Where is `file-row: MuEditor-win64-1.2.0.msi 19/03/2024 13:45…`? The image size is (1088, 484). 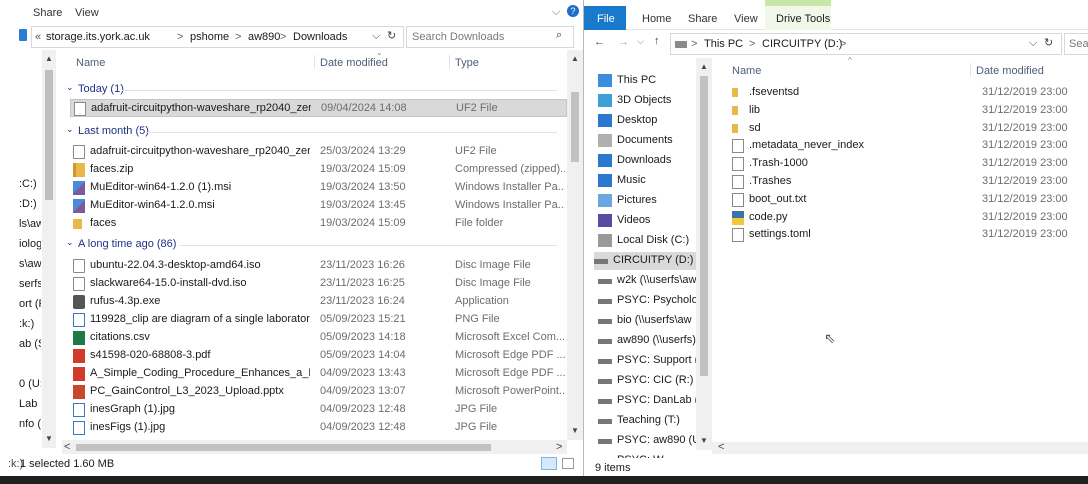 file-row: MuEditor-win64-1.2.0.msi 19/03/2024 13:45… is located at coordinates (318, 206).